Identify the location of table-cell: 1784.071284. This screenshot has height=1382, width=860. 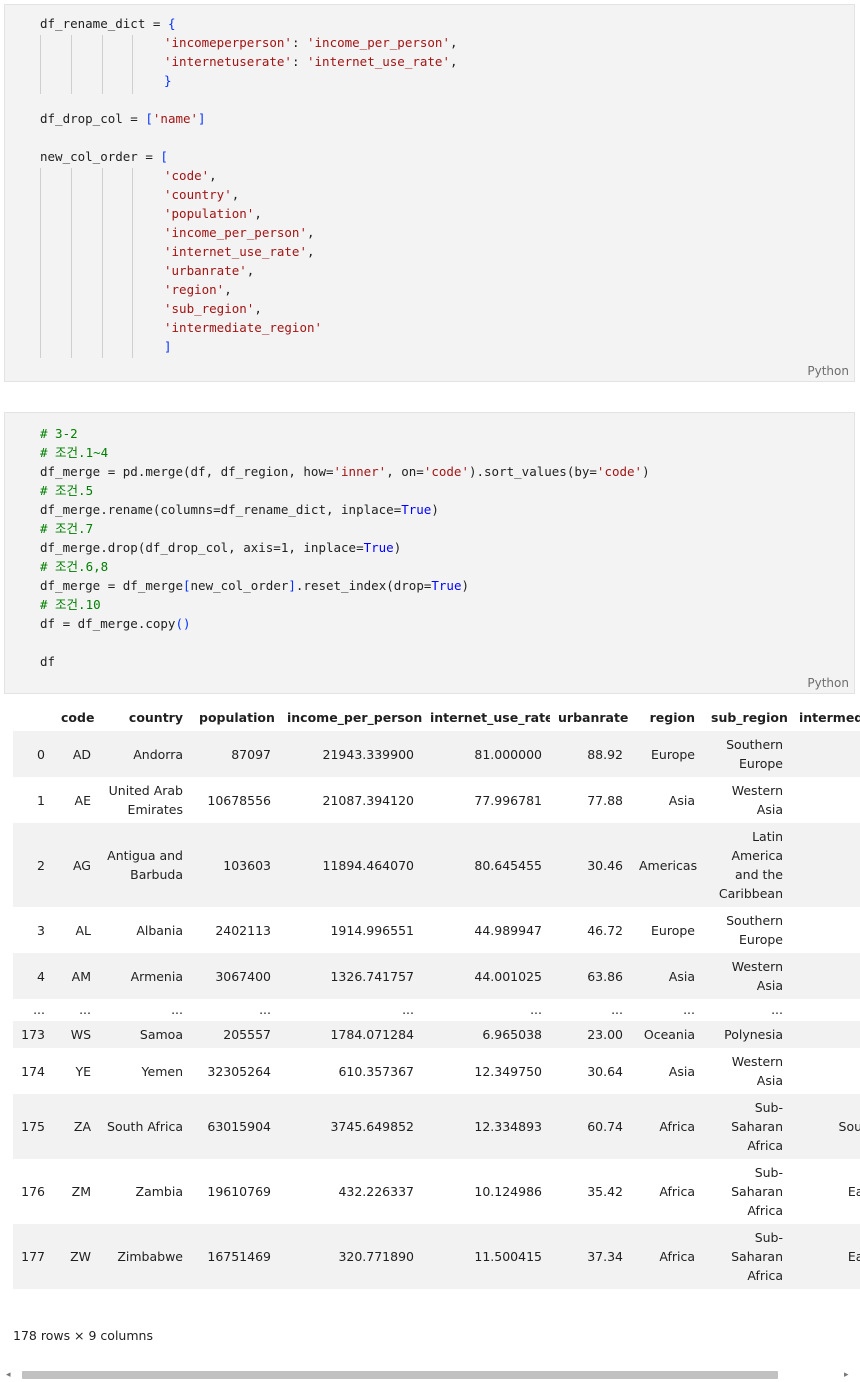
(372, 1034).